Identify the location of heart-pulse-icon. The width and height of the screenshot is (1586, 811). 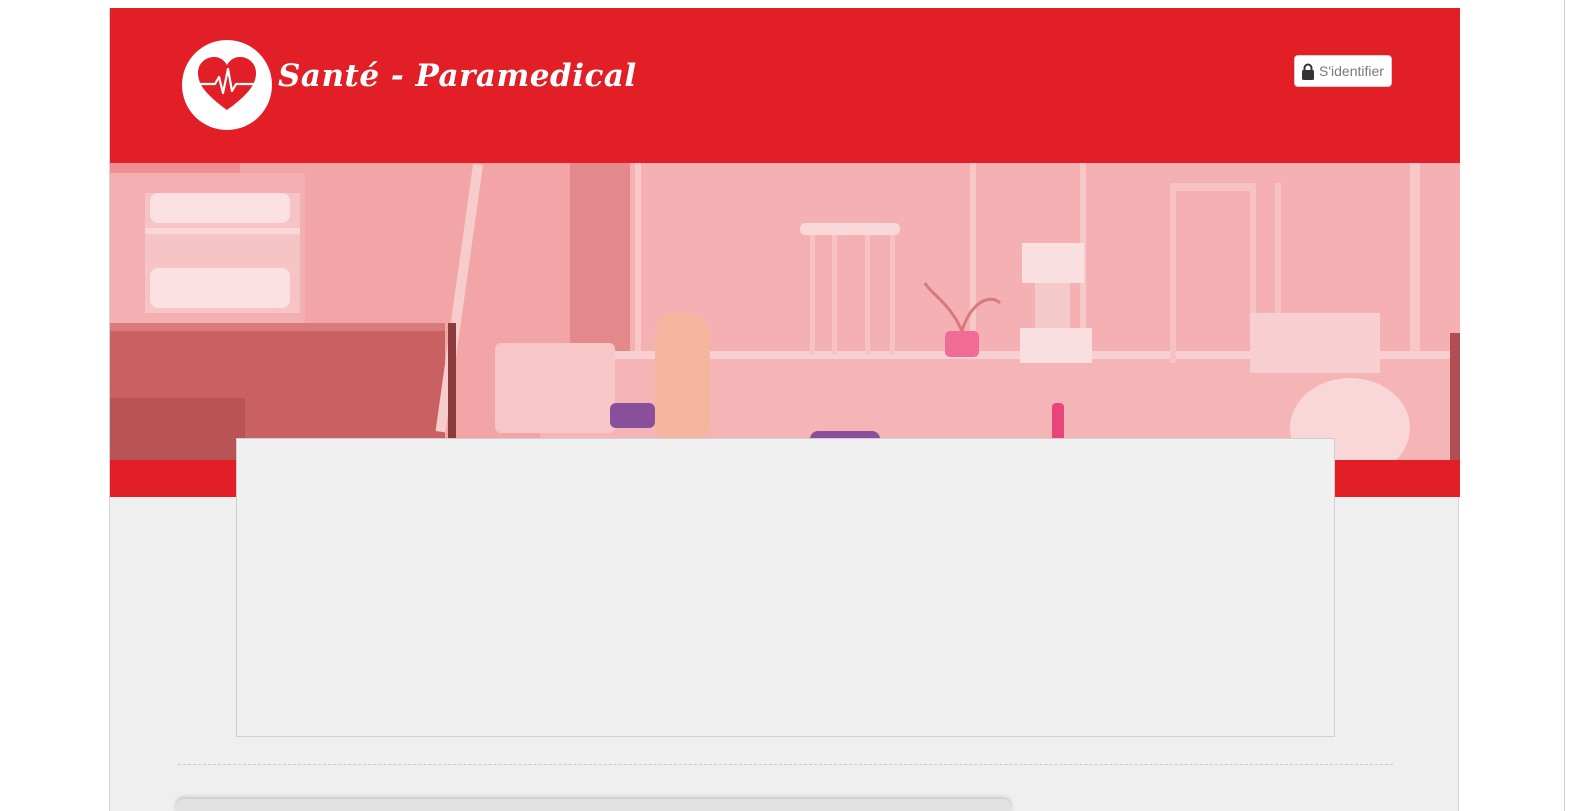
(227, 83).